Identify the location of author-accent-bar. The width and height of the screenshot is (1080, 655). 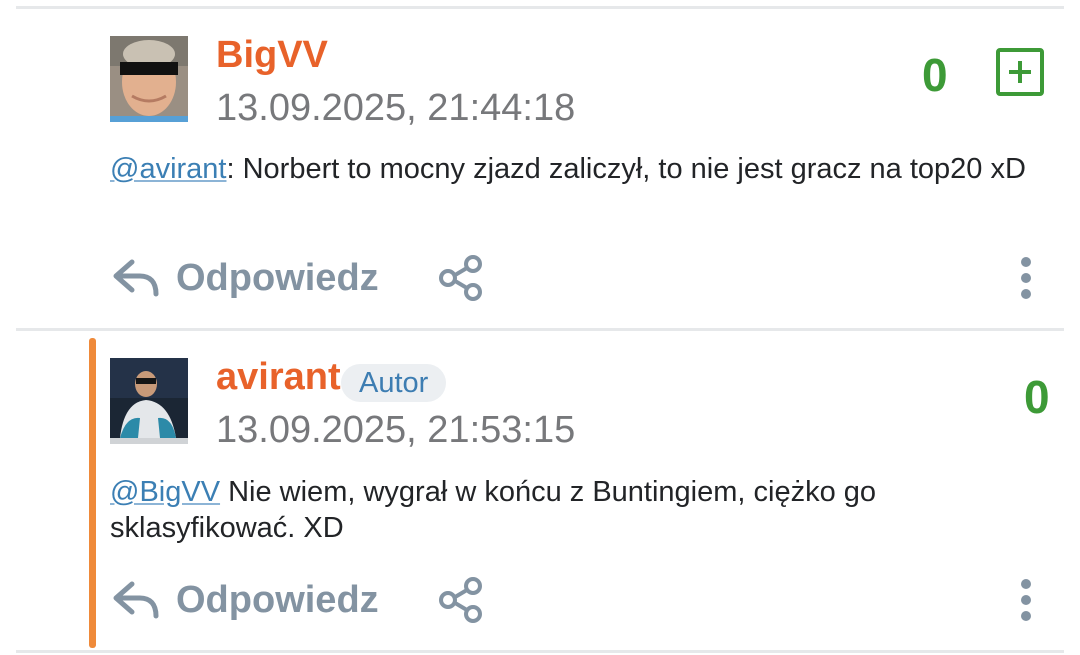
(92, 493).